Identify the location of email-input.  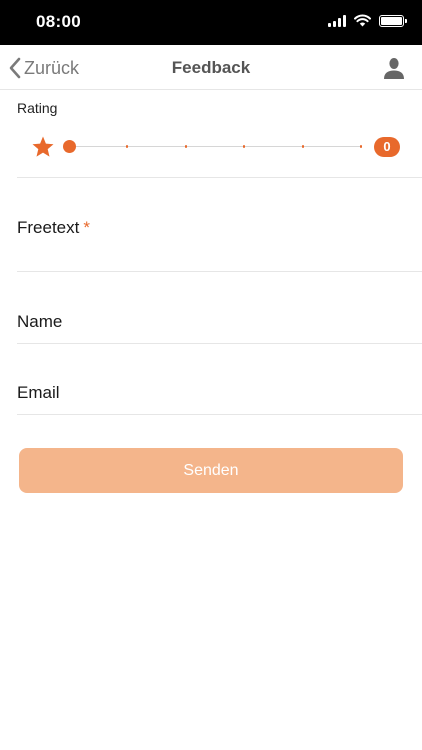
(247, 394).